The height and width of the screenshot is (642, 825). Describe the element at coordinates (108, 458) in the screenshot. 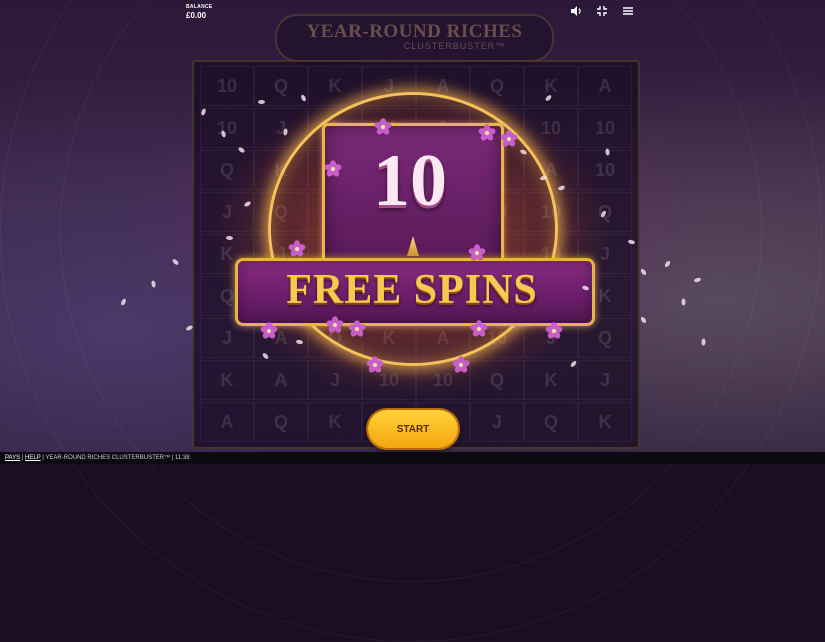

I see `footer-game-name: YEAR-ROUND RICHES CLUSTERBUSTER™` at that location.